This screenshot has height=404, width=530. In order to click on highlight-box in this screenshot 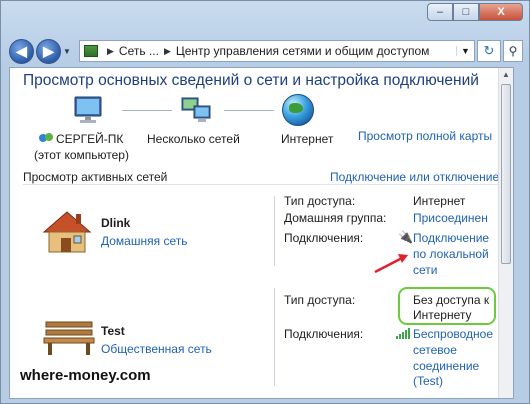, I will do `click(447, 306)`.